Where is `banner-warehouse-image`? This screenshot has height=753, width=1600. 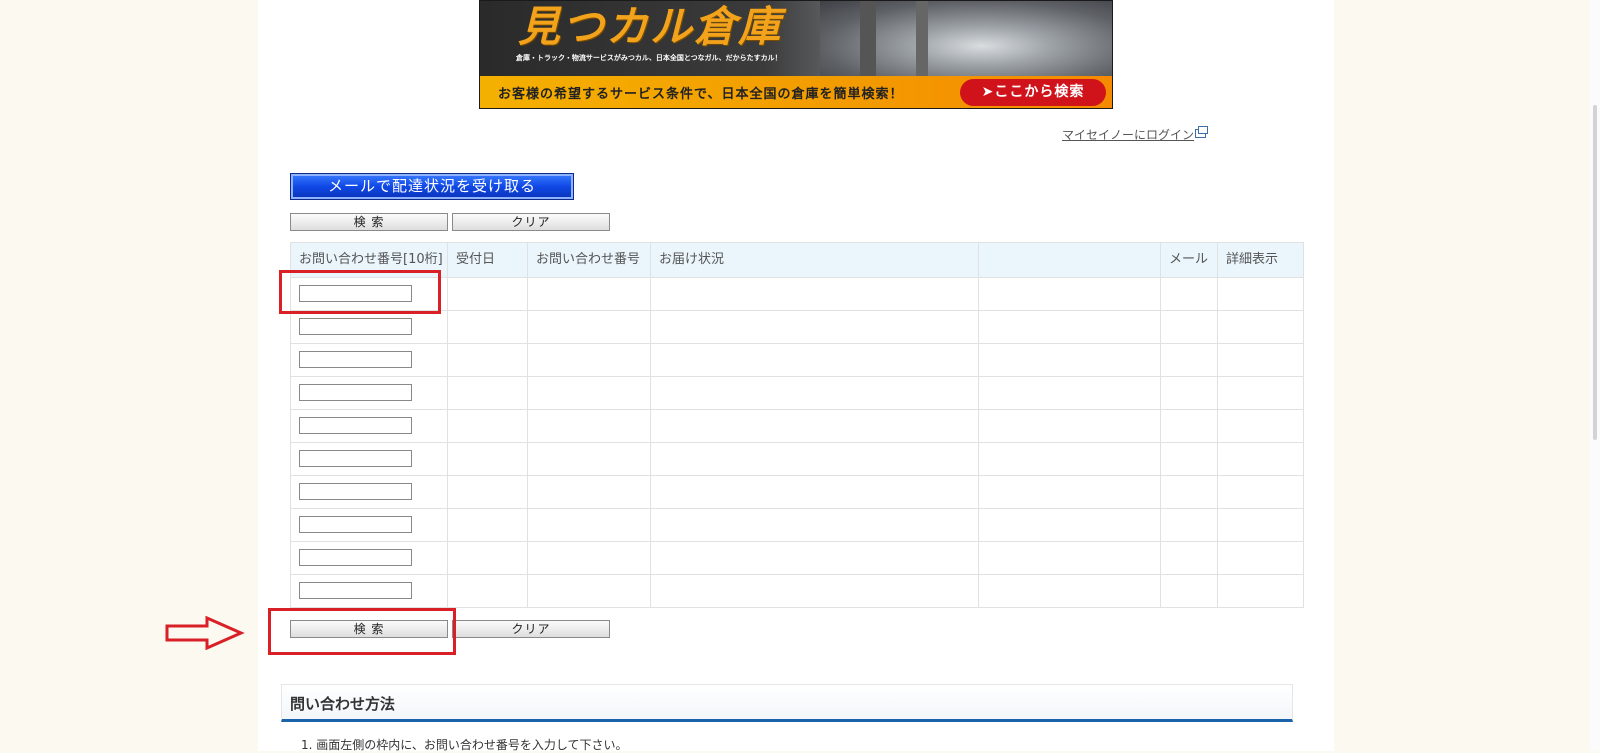
banner-warehouse-image is located at coordinates (966, 38).